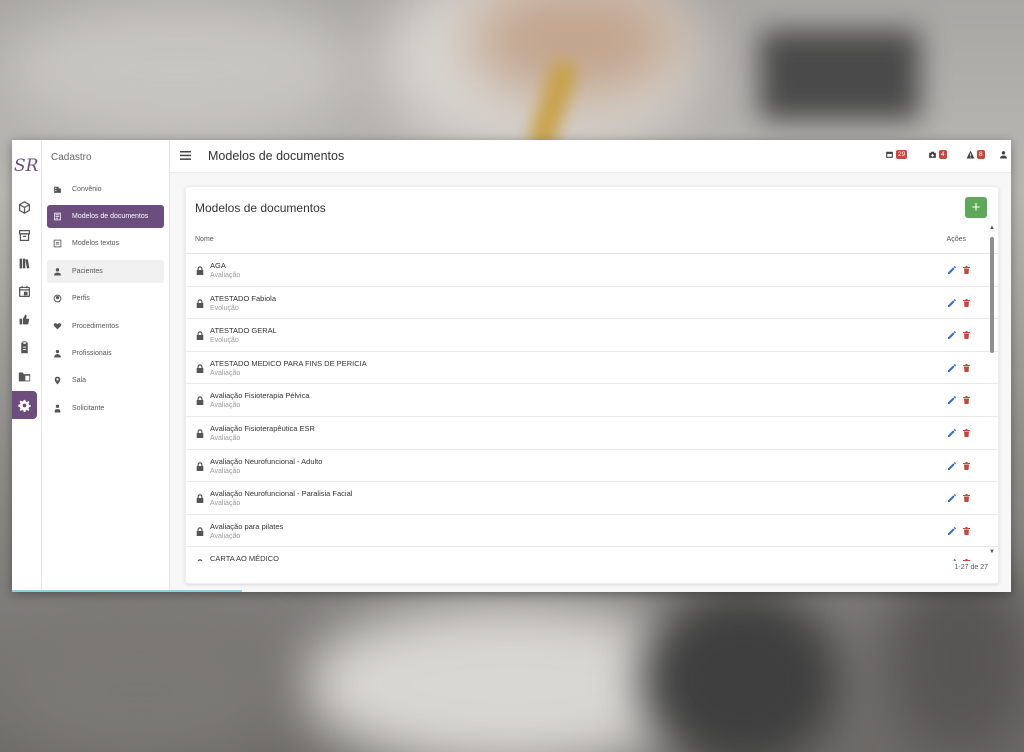 Image resolution: width=1024 pixels, height=752 pixels. I want to click on heart-hand-icon, so click(57, 326).